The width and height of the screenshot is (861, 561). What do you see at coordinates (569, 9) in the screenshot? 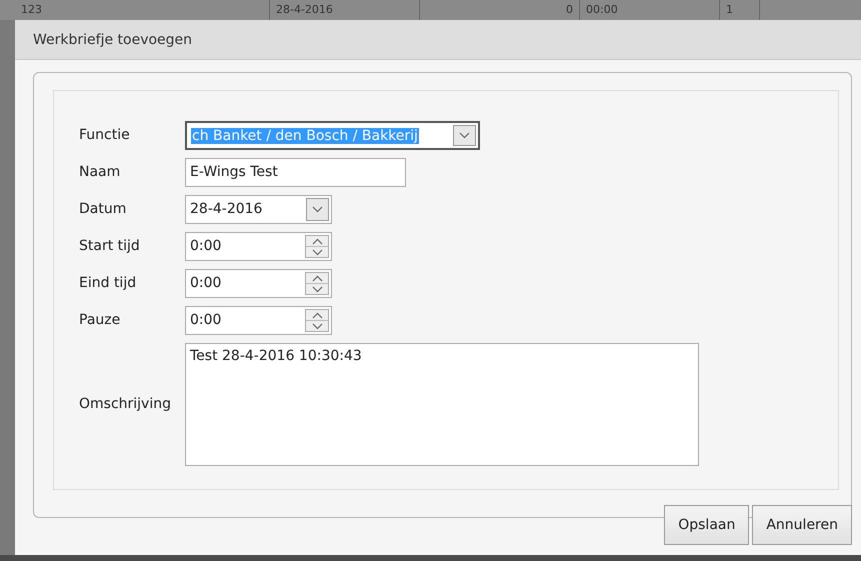
I see `table-cell: 0` at bounding box center [569, 9].